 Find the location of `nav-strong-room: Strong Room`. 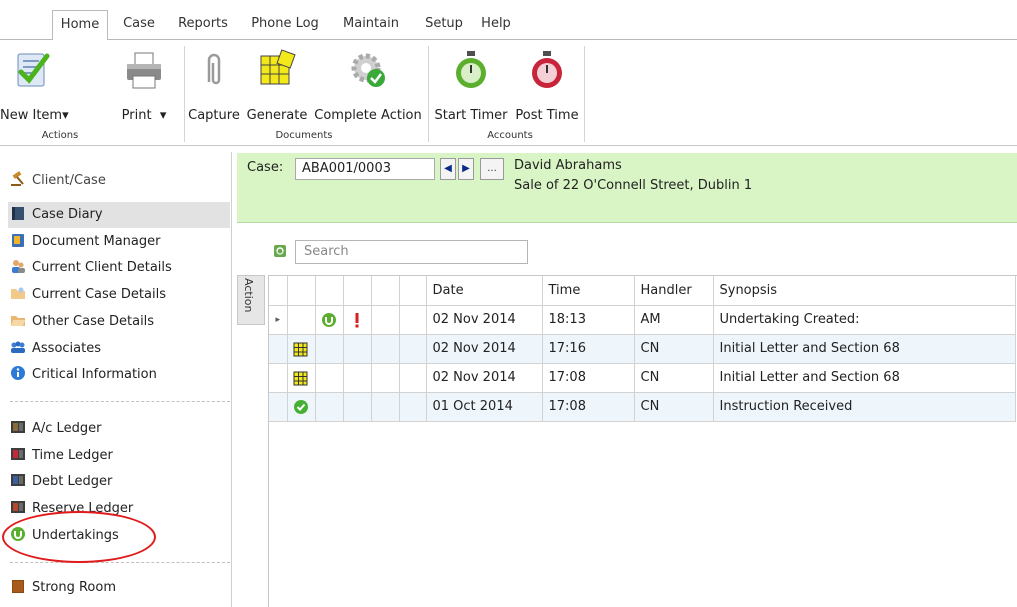

nav-strong-room: Strong Room is located at coordinates (63, 588).